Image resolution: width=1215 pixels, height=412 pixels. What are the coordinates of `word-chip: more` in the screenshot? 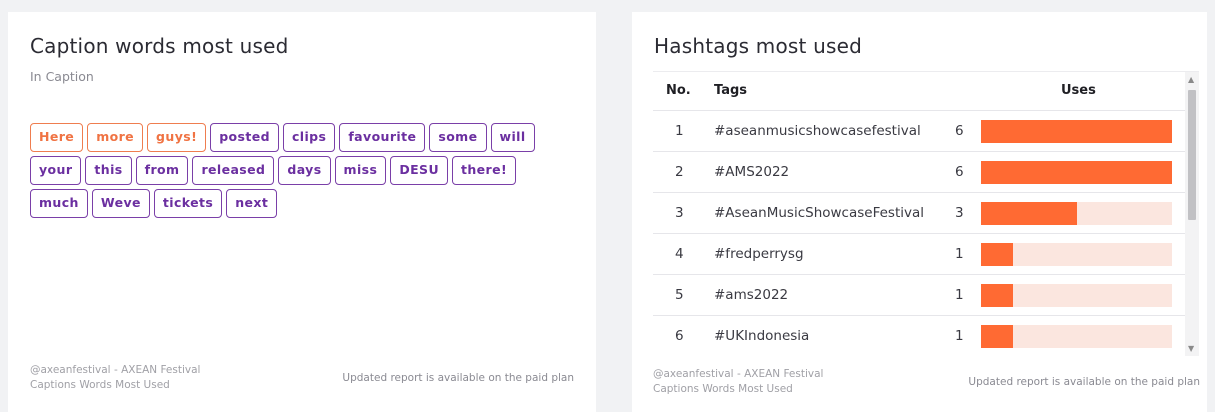 It's located at (115, 137).